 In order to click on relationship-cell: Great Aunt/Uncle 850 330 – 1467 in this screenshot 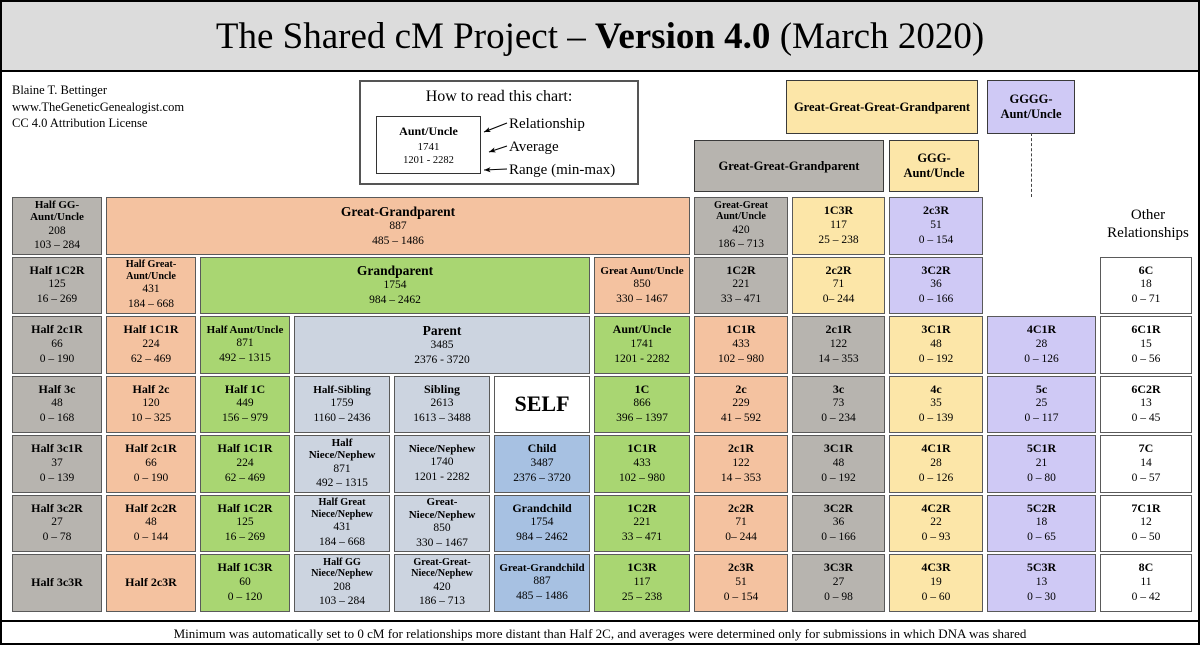, I will do `click(642, 285)`.